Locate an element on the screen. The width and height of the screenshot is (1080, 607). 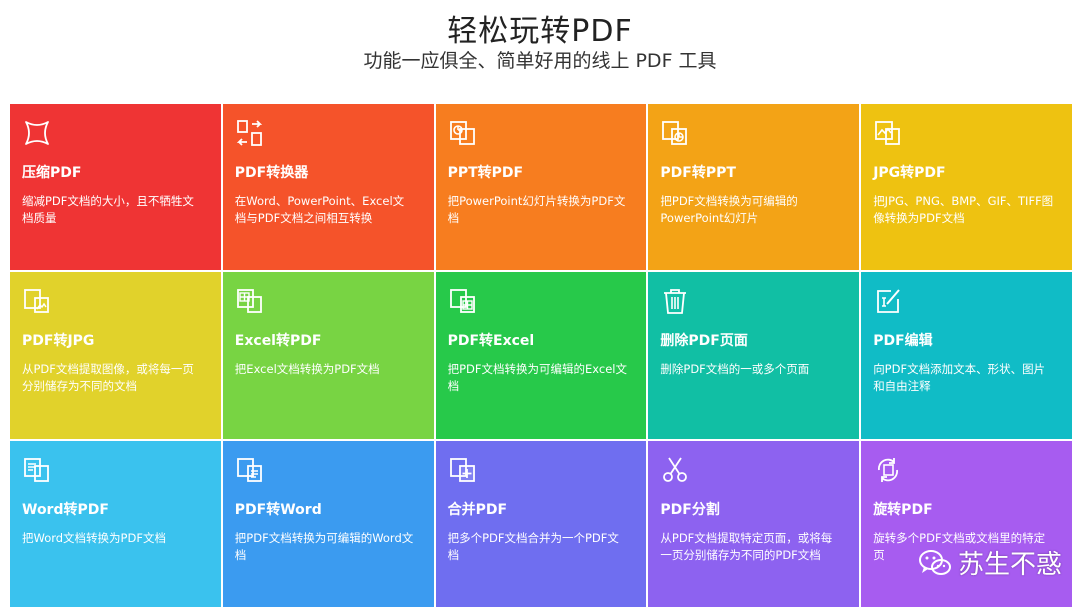
tool-card-pdf-to-excel: PDF转Excel 把PDF文档转换为可编辑的Excel文档 is located at coordinates (541, 355).